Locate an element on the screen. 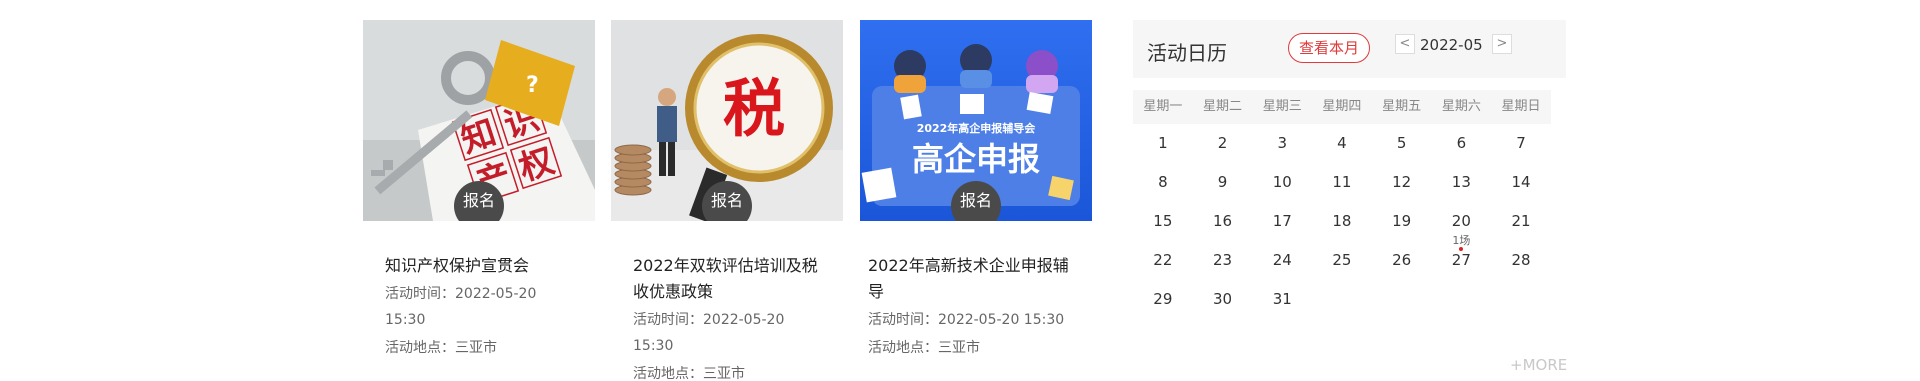 This screenshot has height=381, width=1920. calendar-day: 15 is located at coordinates (1163, 221).